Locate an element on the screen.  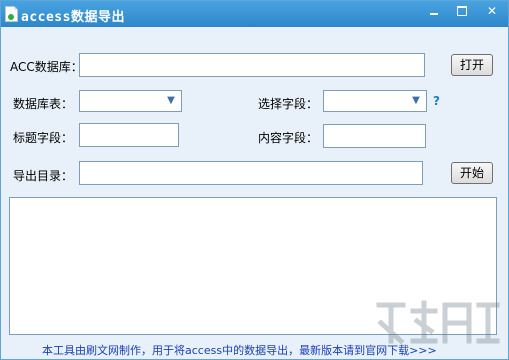
database-table-label: 数据库表： is located at coordinates (43, 104).